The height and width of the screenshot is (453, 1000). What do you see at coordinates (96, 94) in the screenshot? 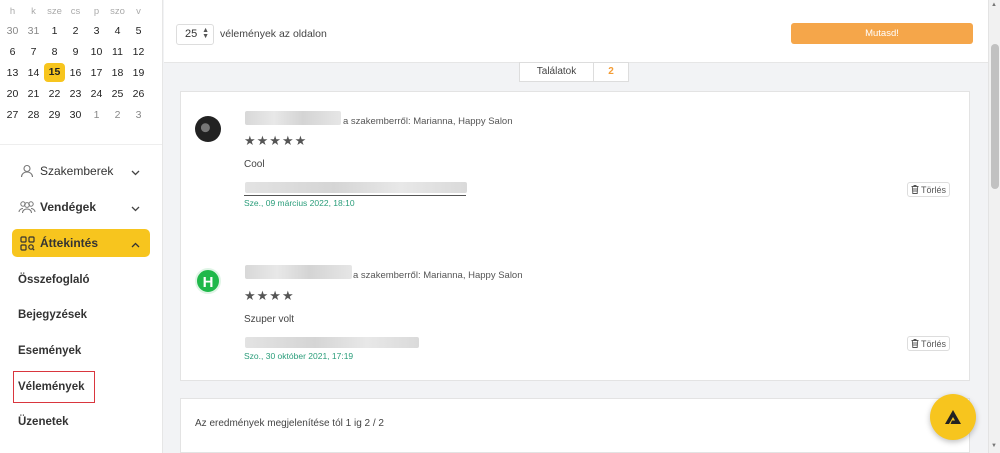
I see `calendar-day: 24` at bounding box center [96, 94].